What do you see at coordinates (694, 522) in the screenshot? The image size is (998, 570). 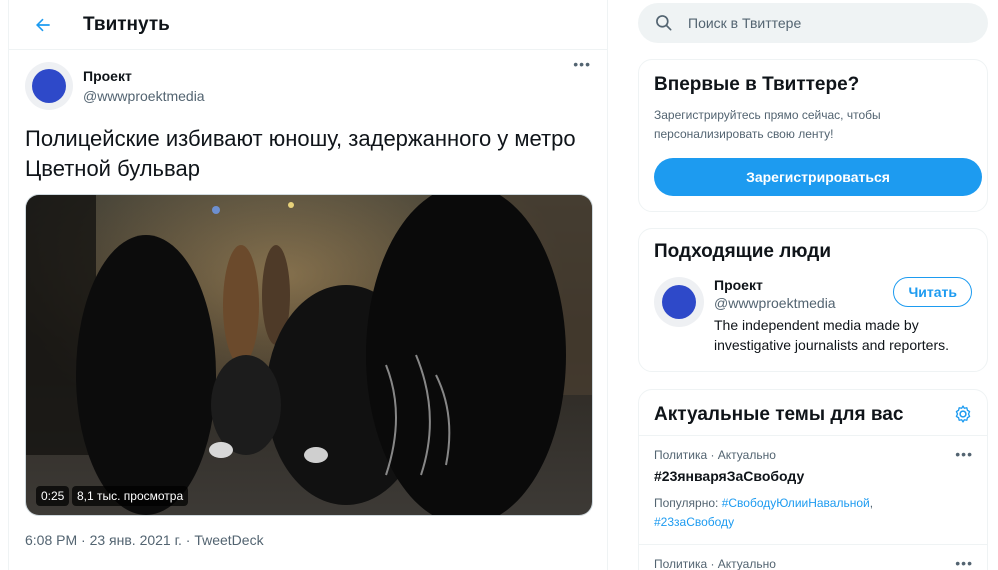 I see `trend-popular-link: #23заСвободу` at bounding box center [694, 522].